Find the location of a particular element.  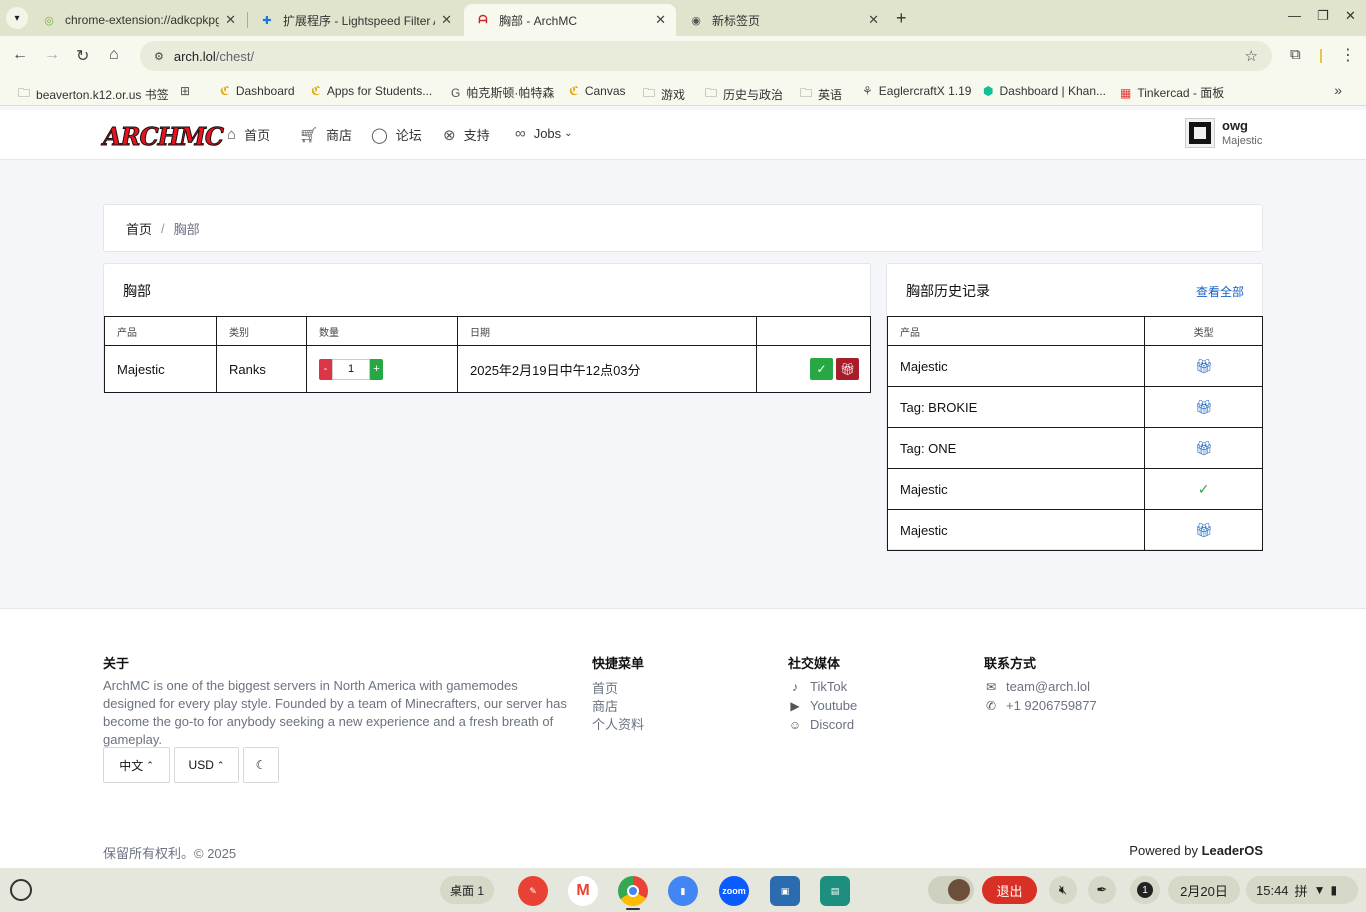

bookmark-games: 🗀 游戏 is located at coordinates (664, 94).